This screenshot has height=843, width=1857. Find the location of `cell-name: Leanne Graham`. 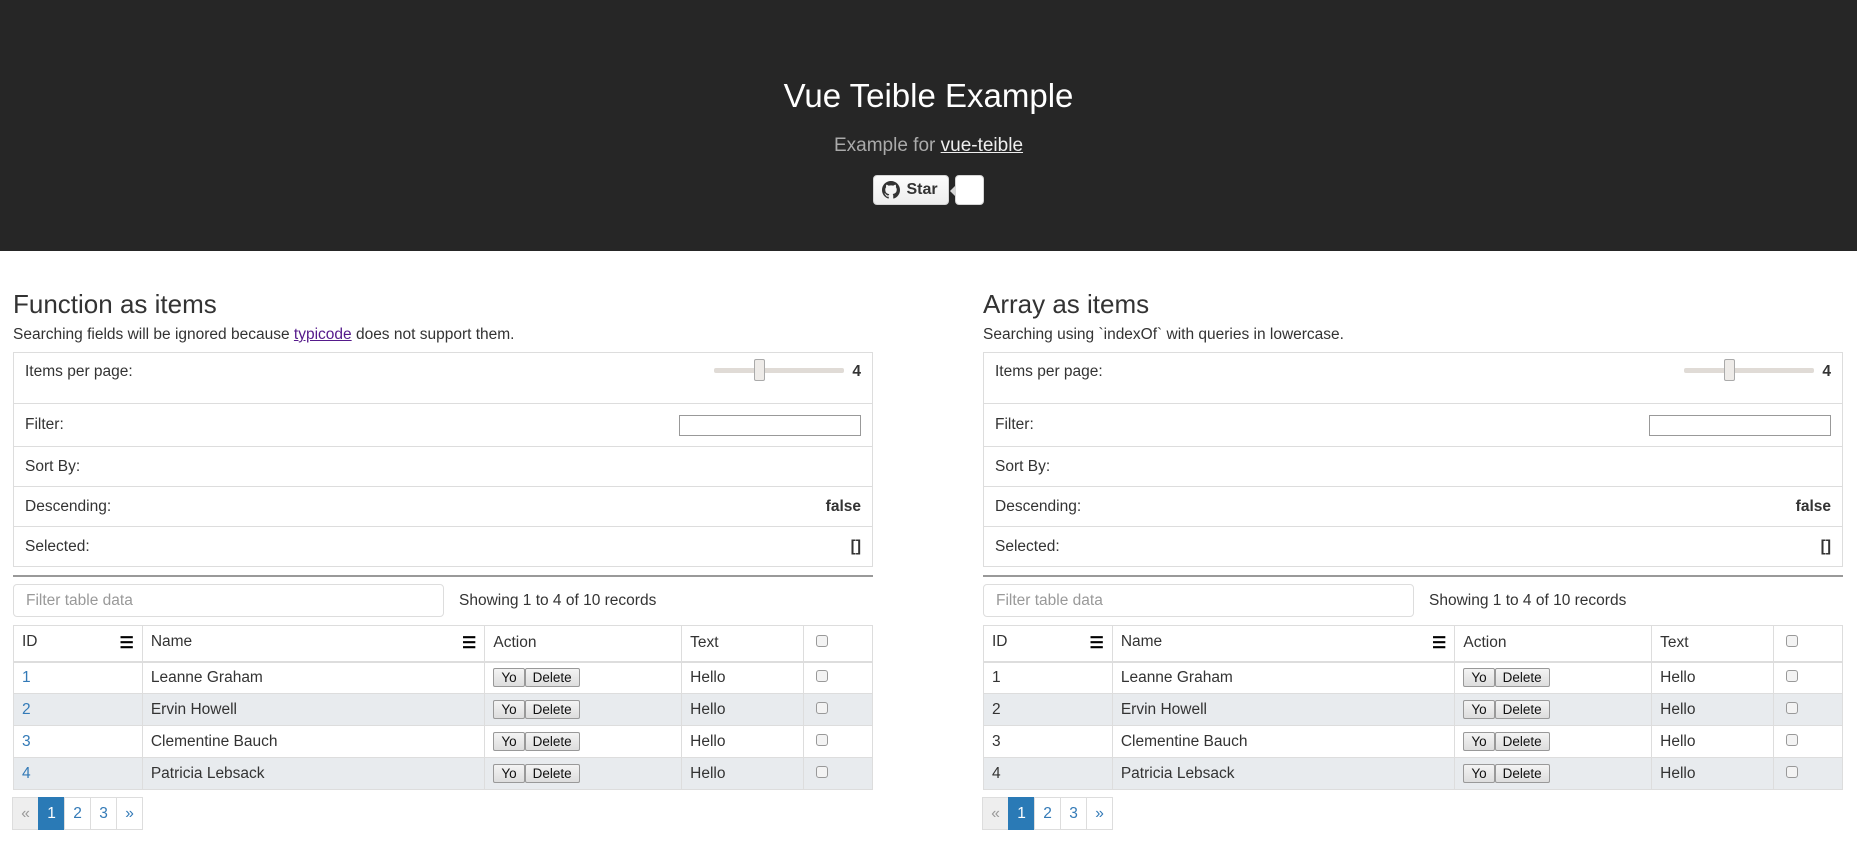

cell-name: Leanne Graham is located at coordinates (1283, 677).